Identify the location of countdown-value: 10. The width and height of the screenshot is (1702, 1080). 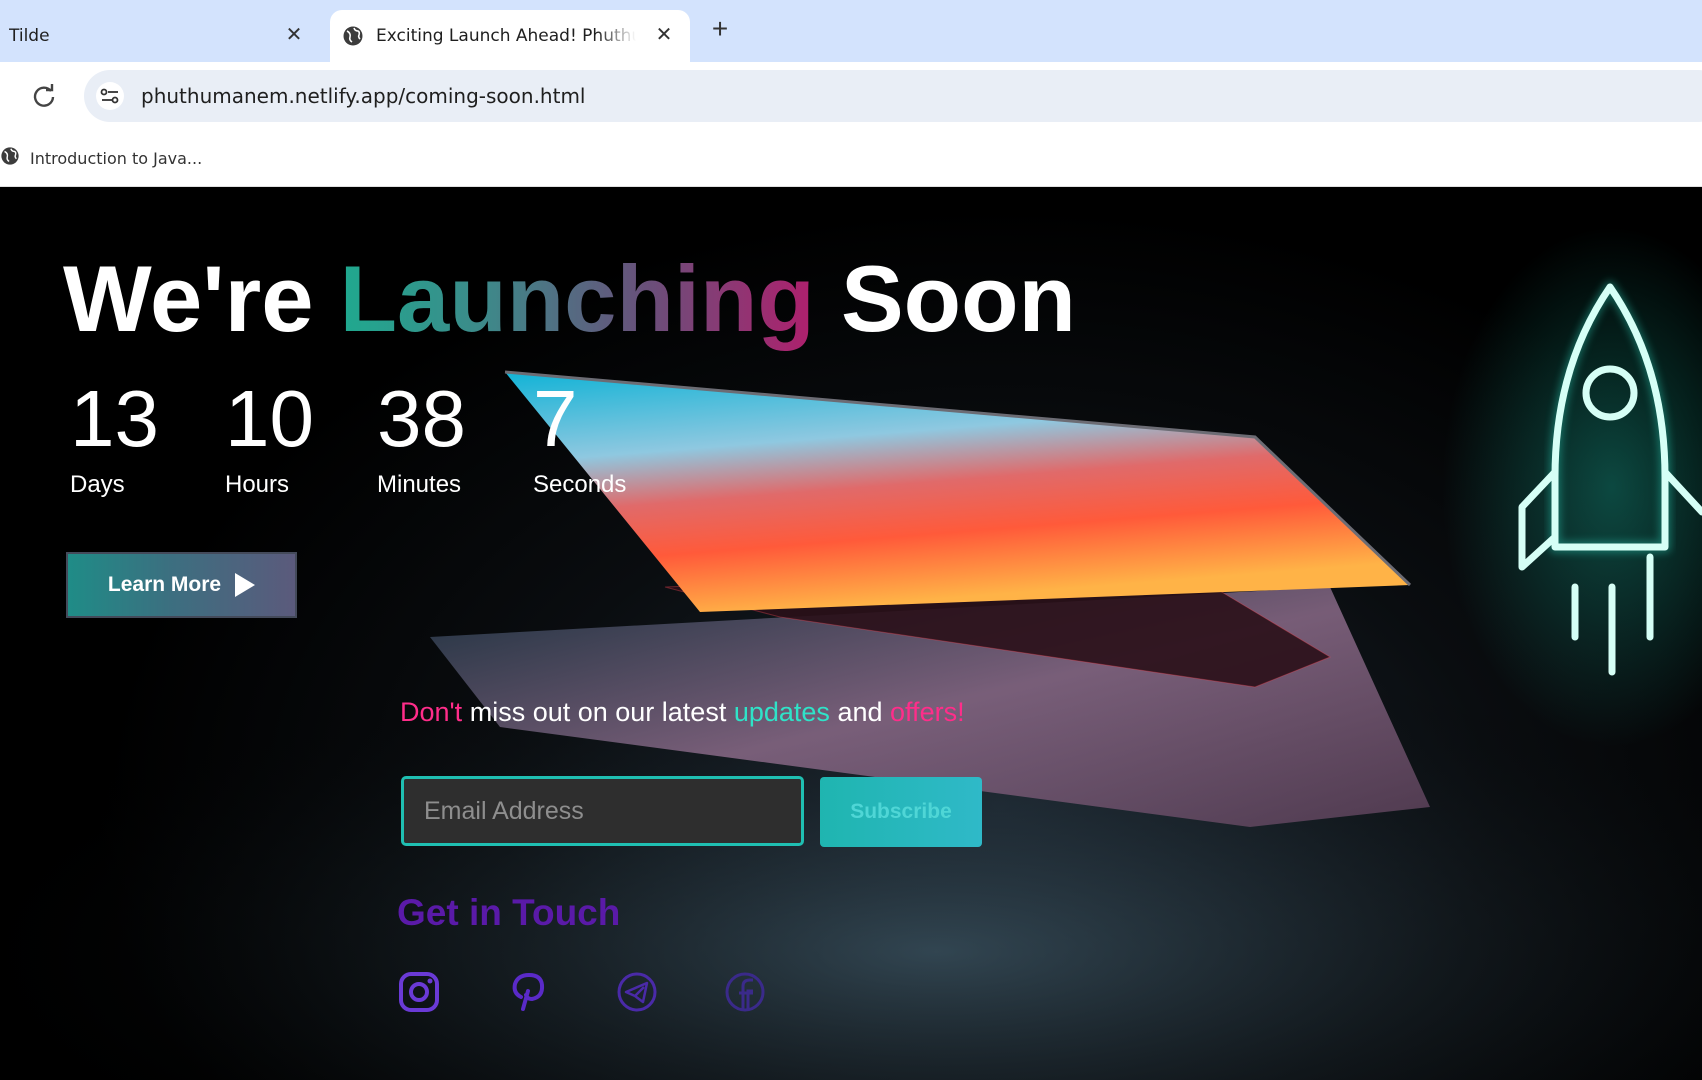
(269, 418).